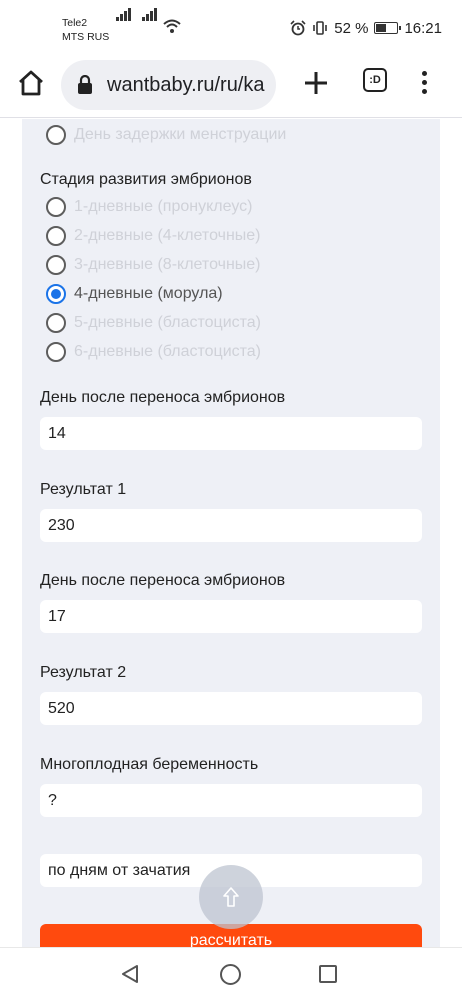  I want to click on scroll-to-top-button, so click(231, 897).